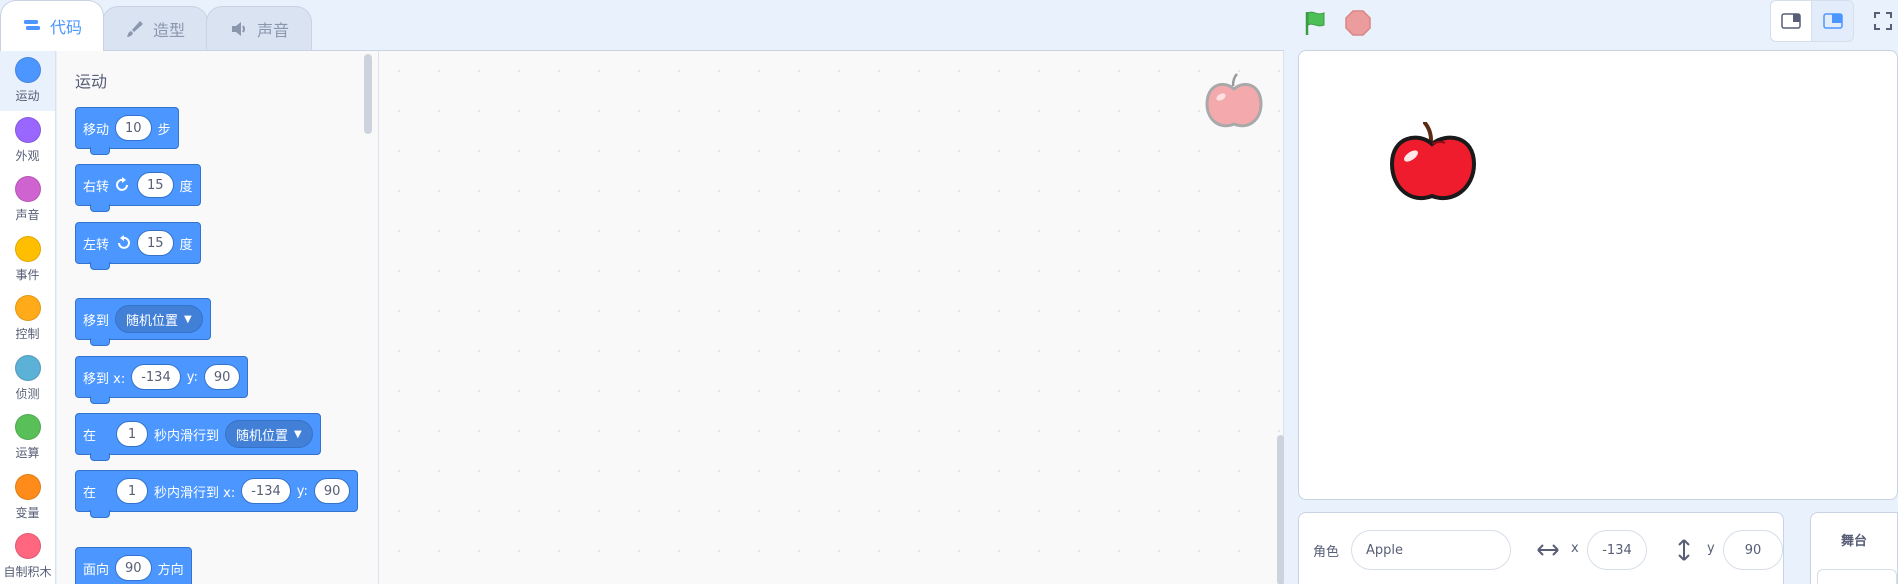  What do you see at coordinates (52, 25) in the screenshot?
I see `tab-code: 代码` at bounding box center [52, 25].